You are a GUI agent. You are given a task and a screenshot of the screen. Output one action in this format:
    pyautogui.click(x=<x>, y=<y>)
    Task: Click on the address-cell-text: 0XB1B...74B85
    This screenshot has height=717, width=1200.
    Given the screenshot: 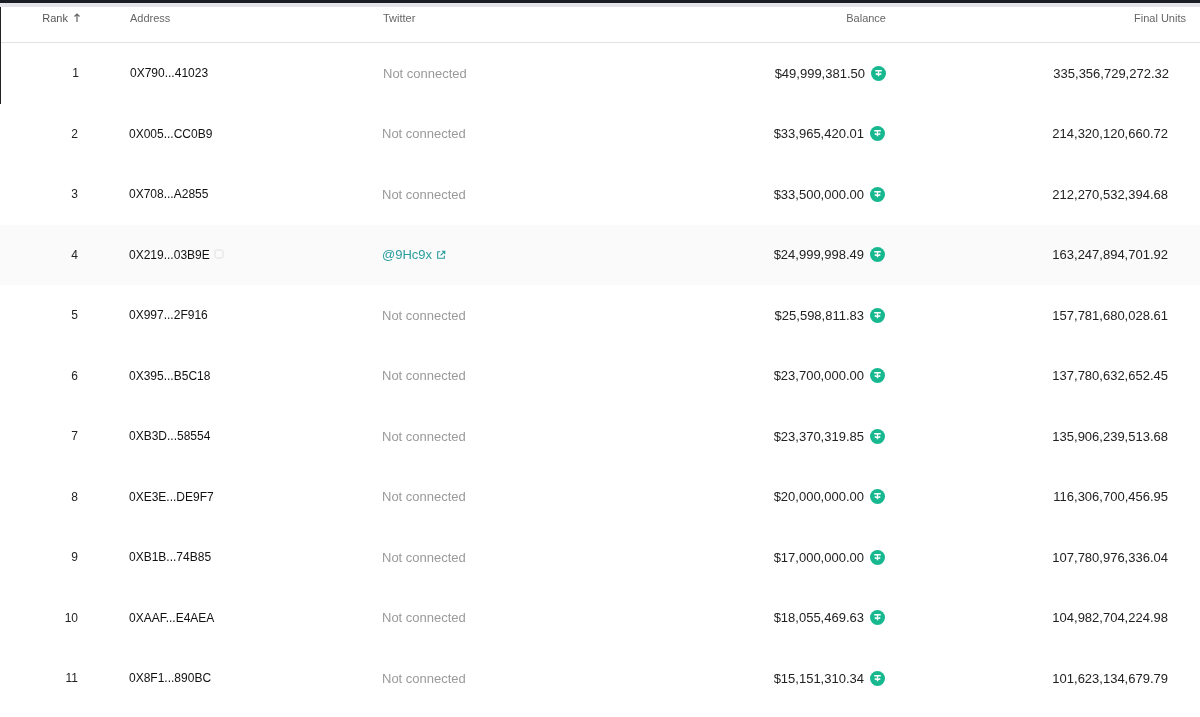 What is the action you would take?
    pyautogui.click(x=170, y=558)
    